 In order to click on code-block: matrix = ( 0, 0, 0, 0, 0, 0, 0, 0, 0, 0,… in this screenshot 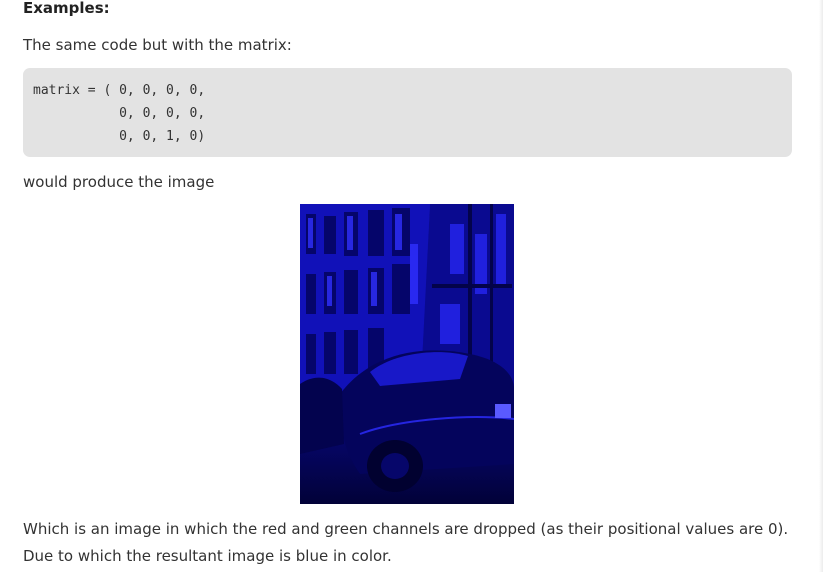, I will do `click(407, 112)`.